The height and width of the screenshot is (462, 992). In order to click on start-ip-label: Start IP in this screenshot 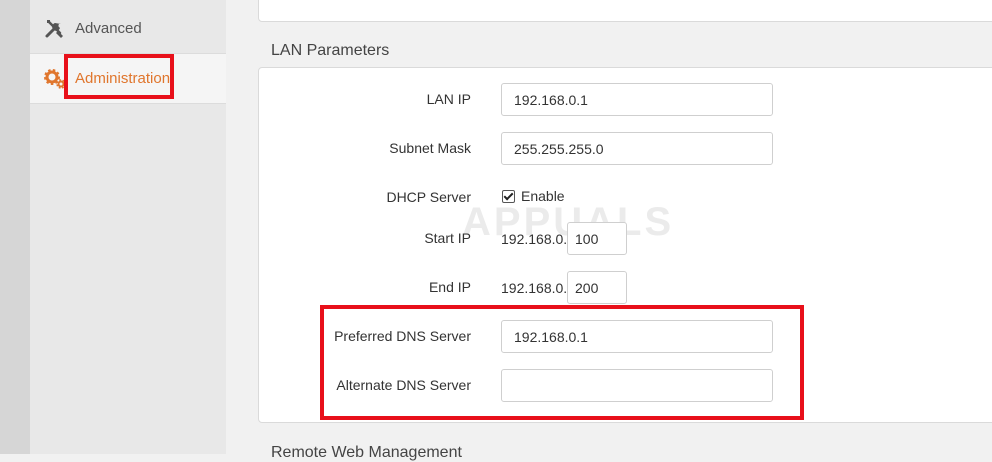, I will do `click(447, 238)`.